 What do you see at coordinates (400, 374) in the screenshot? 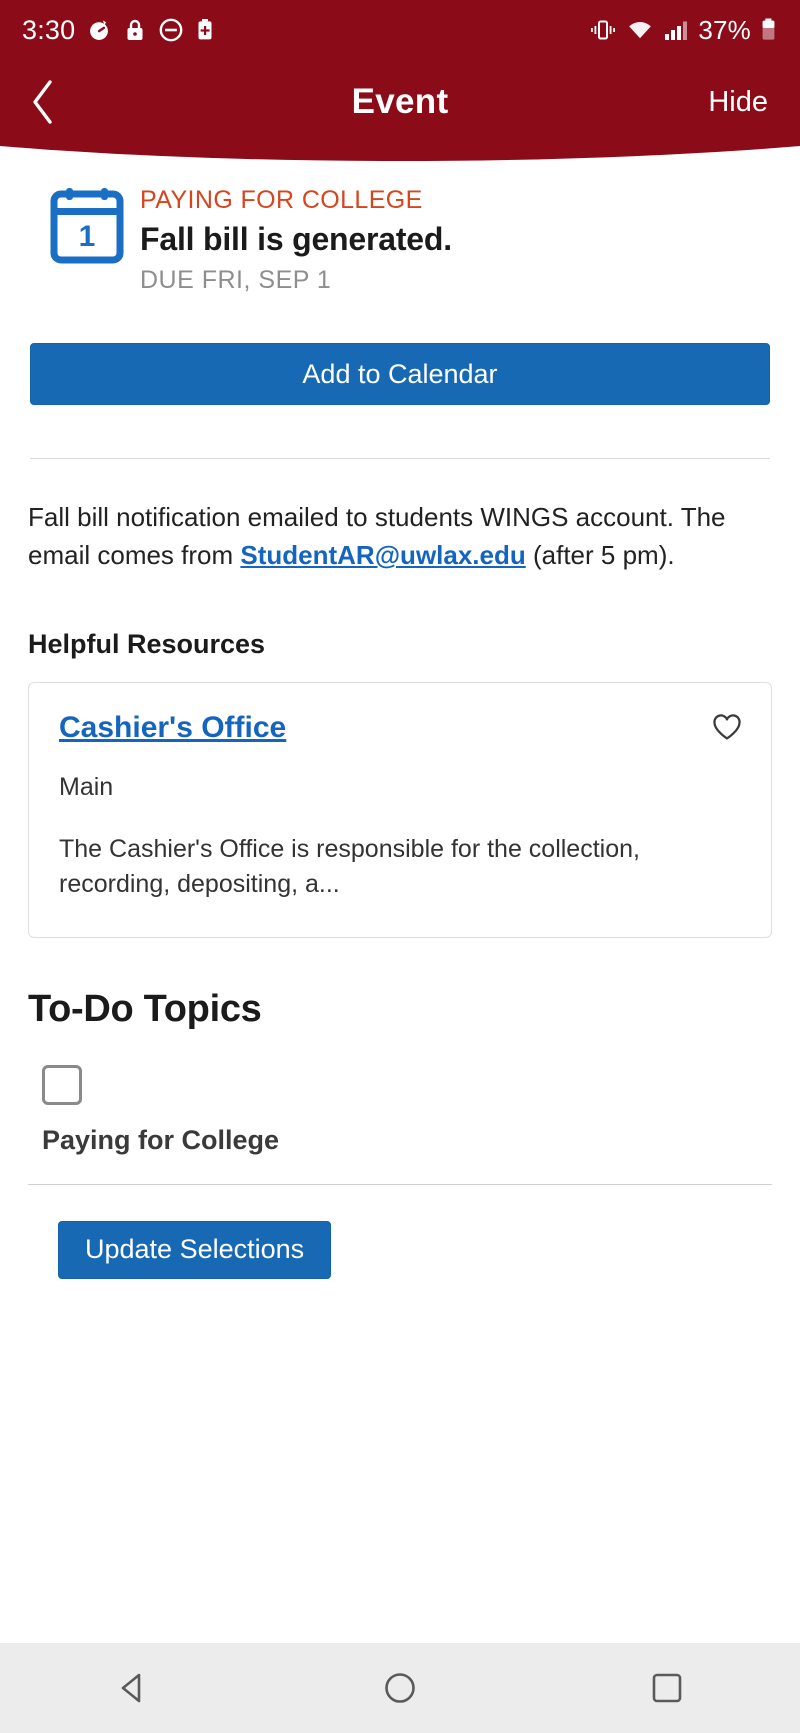
I see `add-to-calendar-button: Add to Calendar` at bounding box center [400, 374].